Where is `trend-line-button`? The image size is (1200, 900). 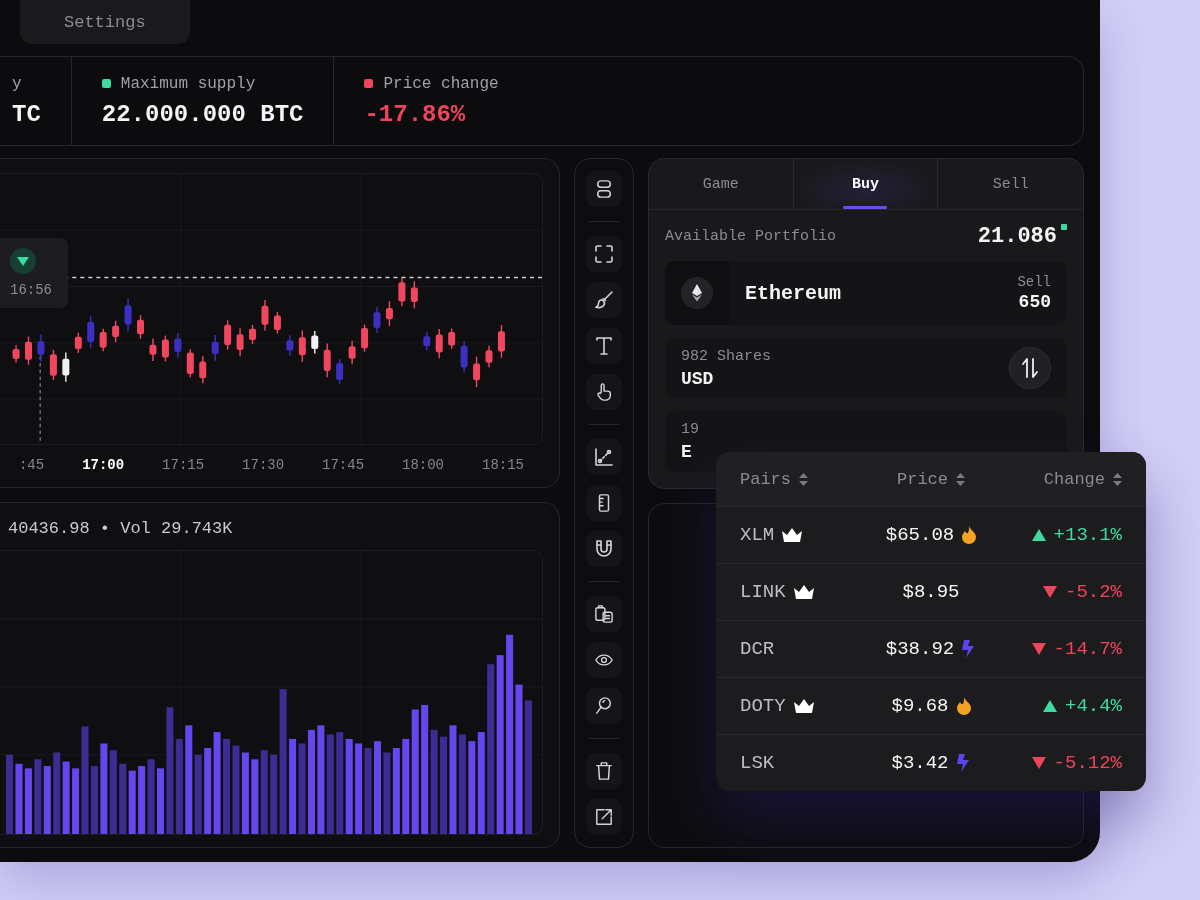 trend-line-button is located at coordinates (604, 457).